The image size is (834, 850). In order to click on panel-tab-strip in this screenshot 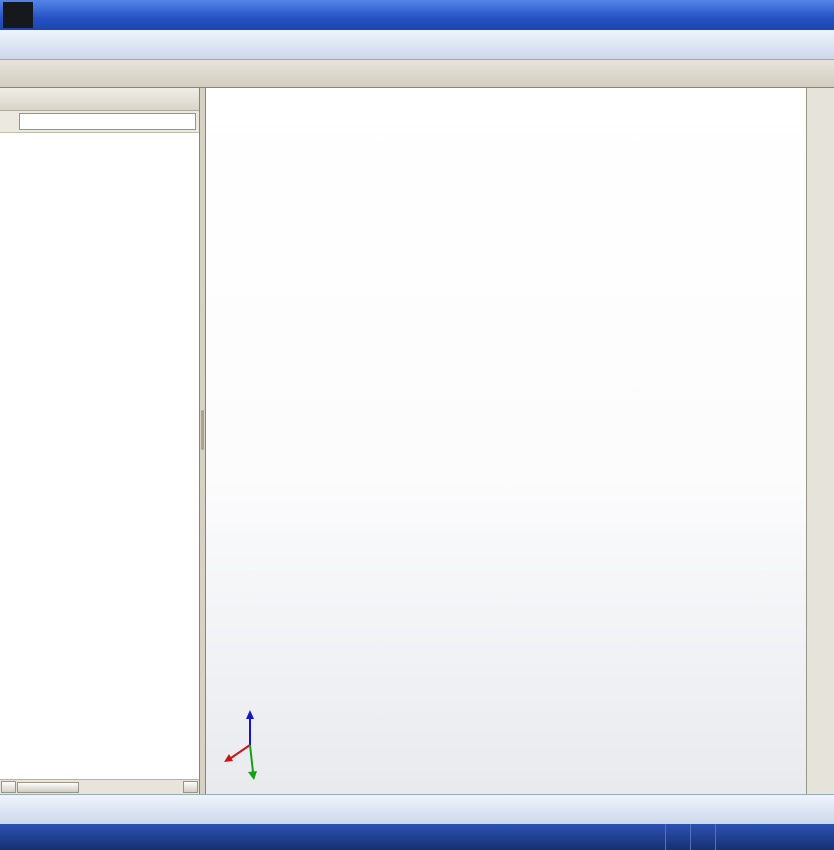, I will do `click(99, 99)`.